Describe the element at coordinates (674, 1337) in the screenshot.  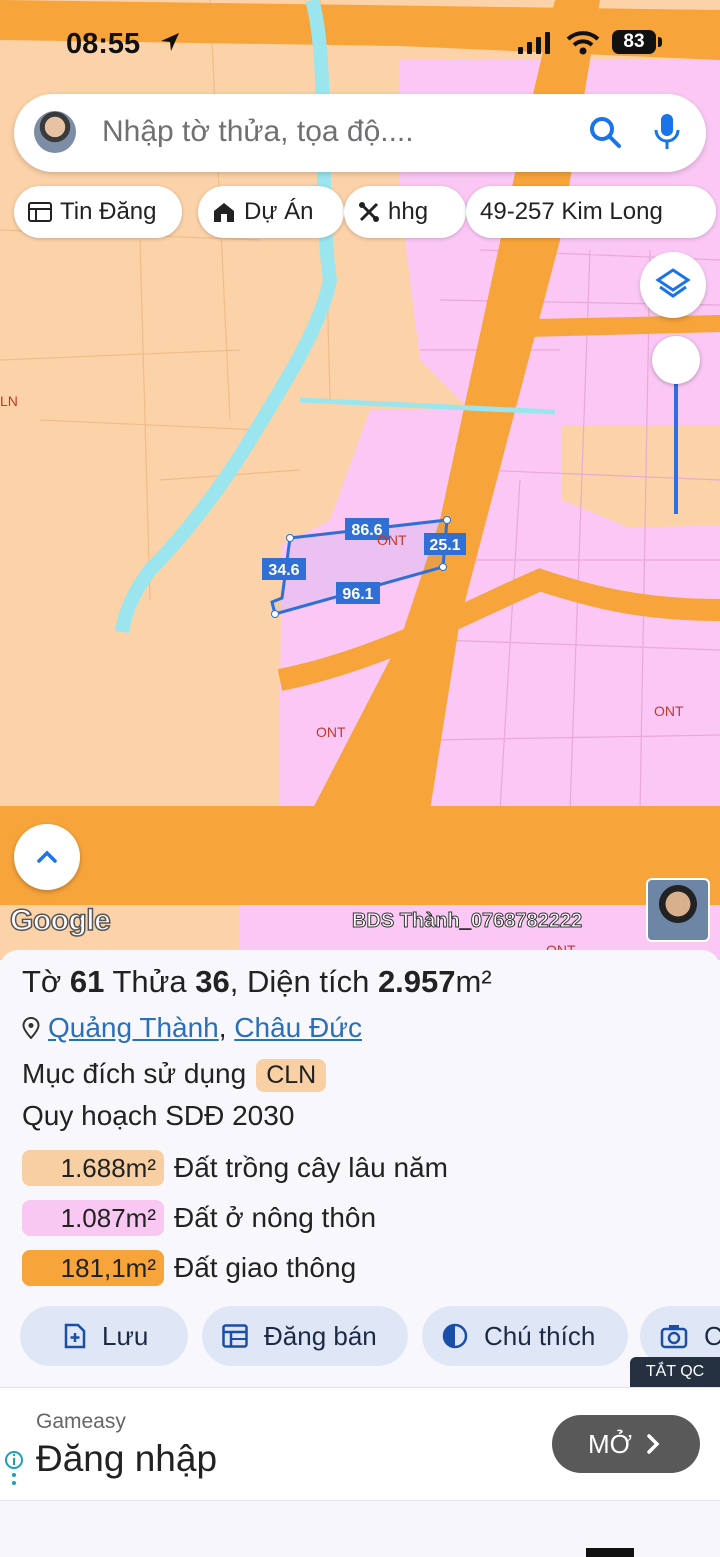
I see `camera-icon` at that location.